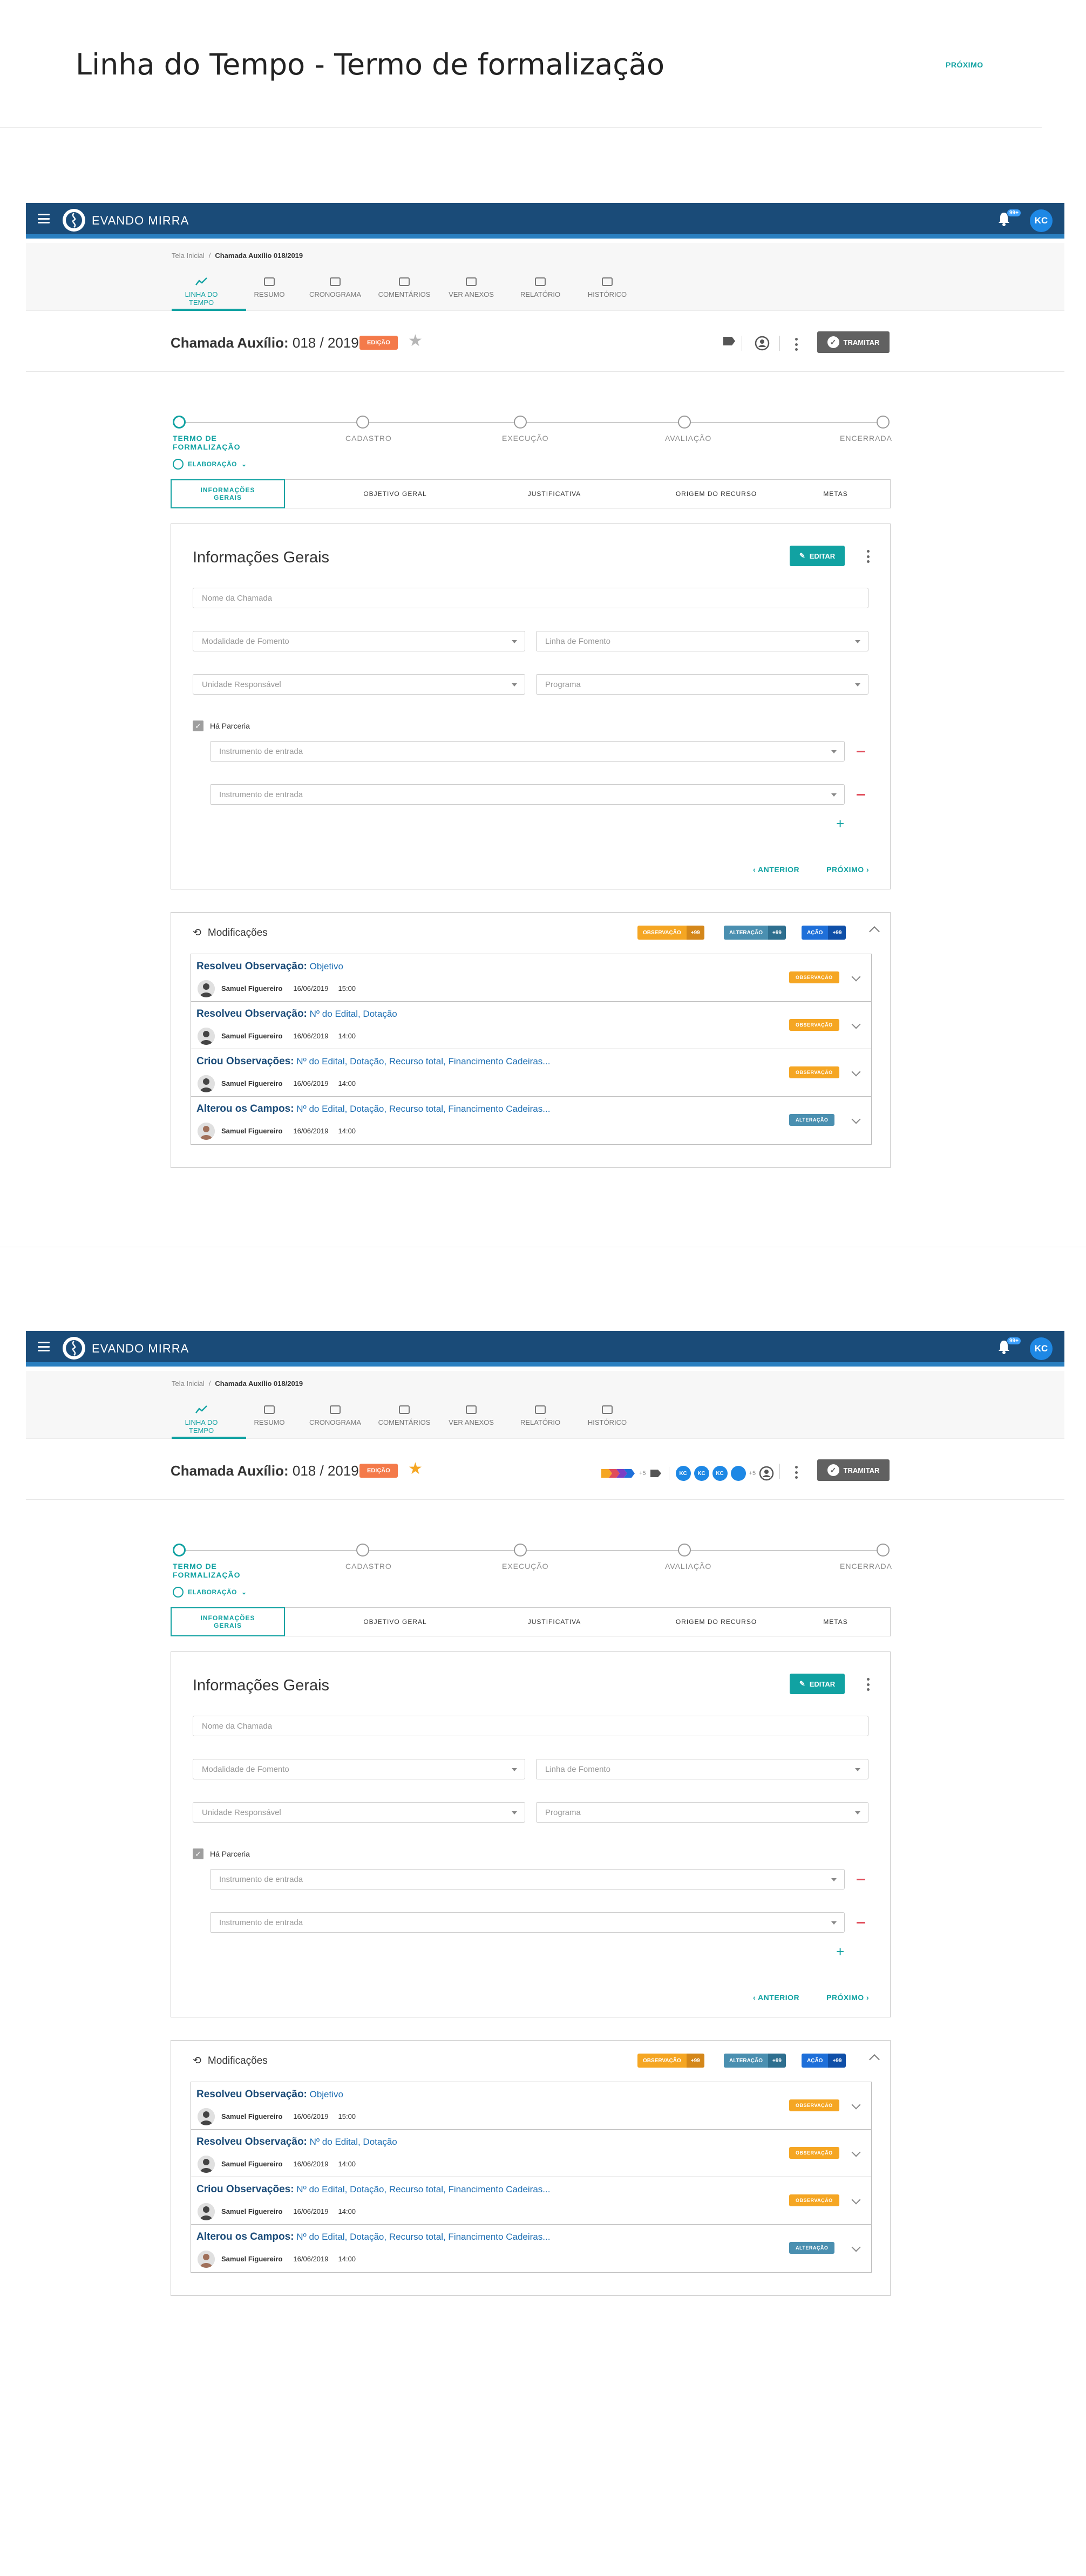  I want to click on parceria-checkbox: ✓ Há Parceria, so click(221, 1853).